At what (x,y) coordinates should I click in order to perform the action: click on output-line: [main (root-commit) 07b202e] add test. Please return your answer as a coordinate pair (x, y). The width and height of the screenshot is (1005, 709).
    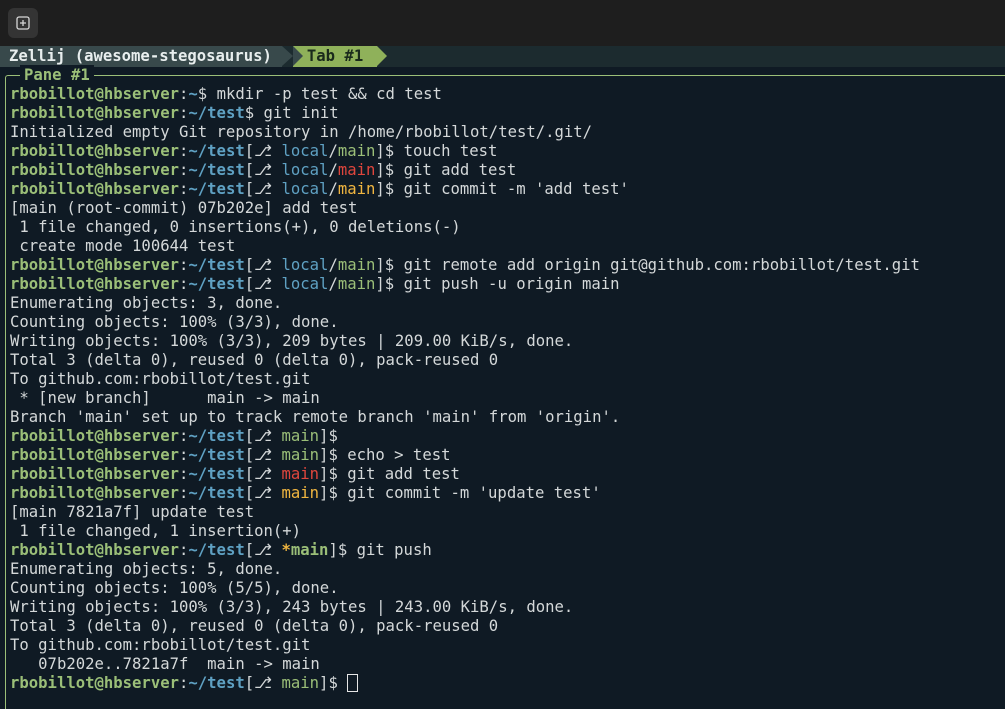
    Looking at the image, I should click on (505, 208).